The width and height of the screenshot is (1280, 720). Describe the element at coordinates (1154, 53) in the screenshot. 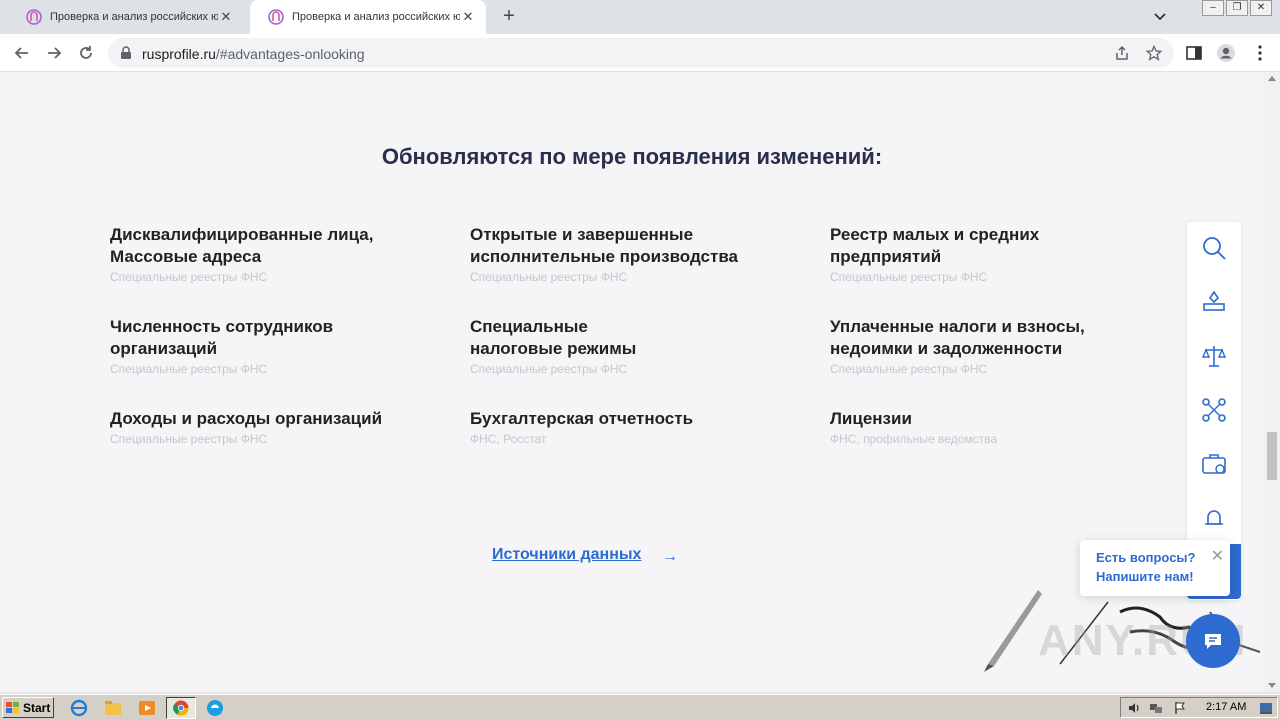

I see `bookmark-star-icon` at that location.